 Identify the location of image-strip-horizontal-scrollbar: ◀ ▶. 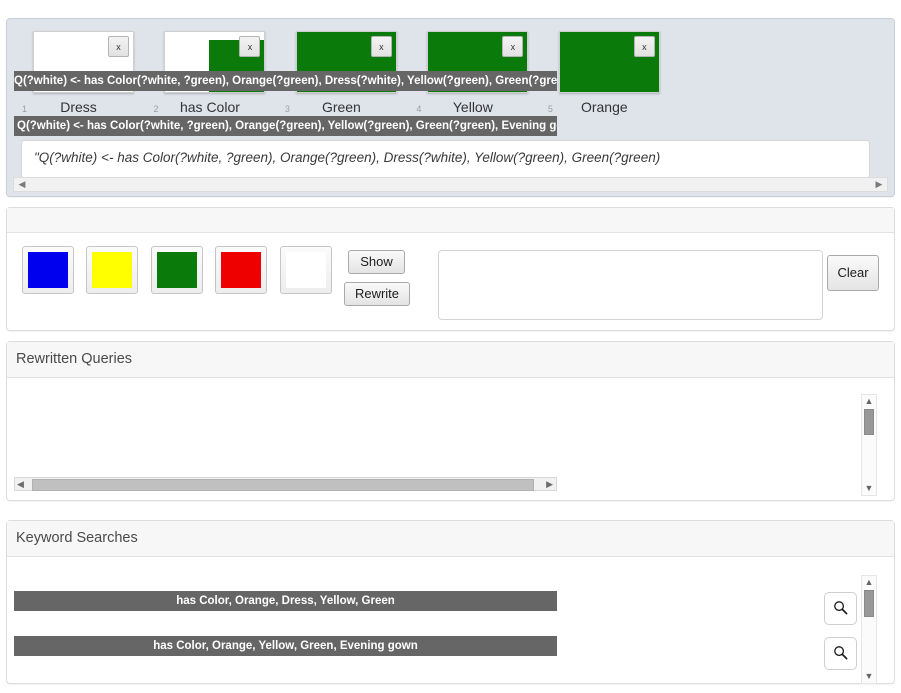
(450, 184).